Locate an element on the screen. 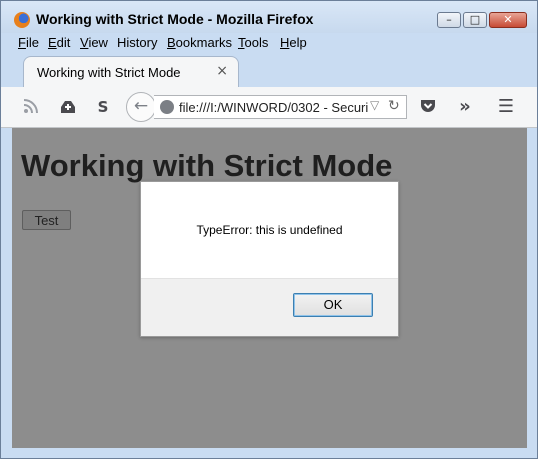  close-button: ✕ is located at coordinates (508, 20).